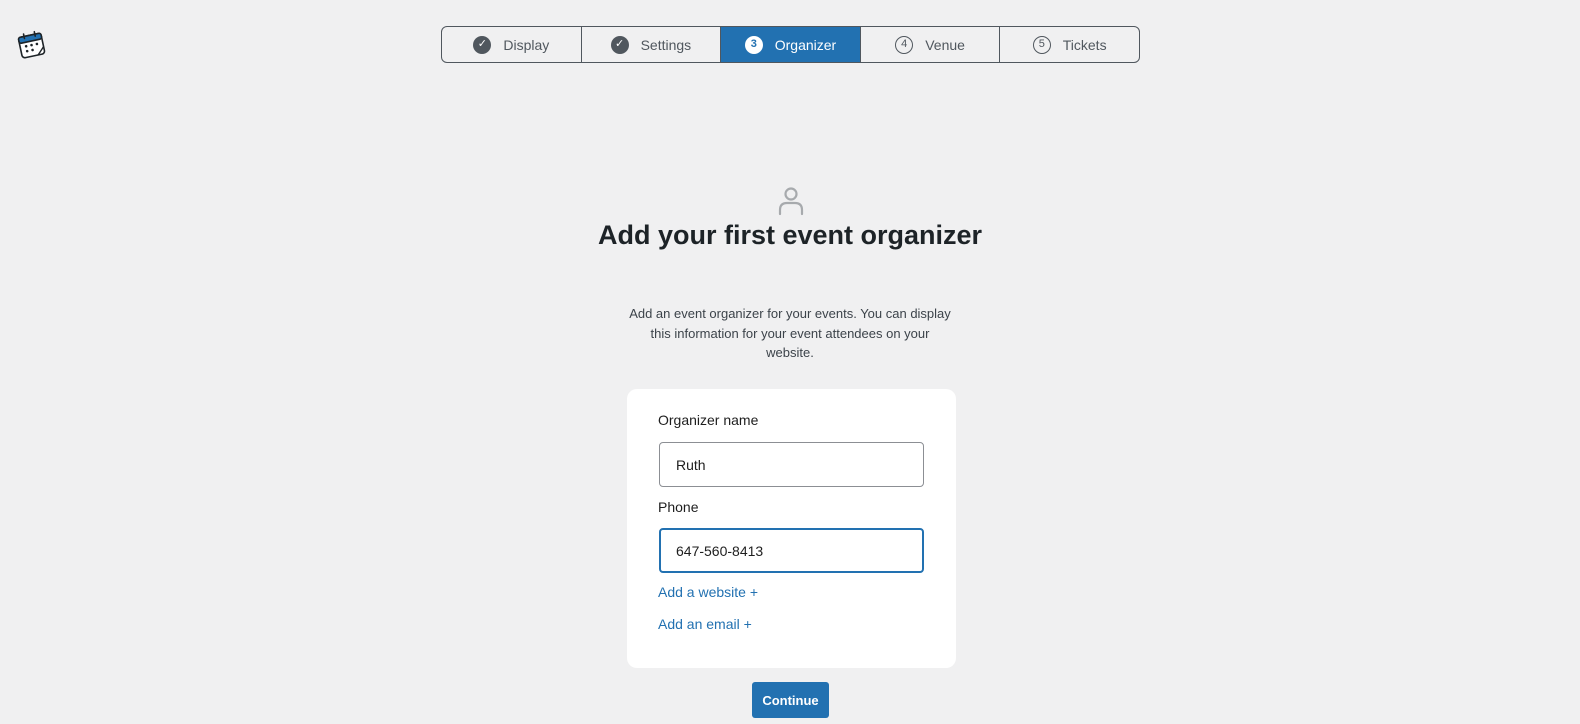  I want to click on step-display: ✓ Display, so click(512, 44).